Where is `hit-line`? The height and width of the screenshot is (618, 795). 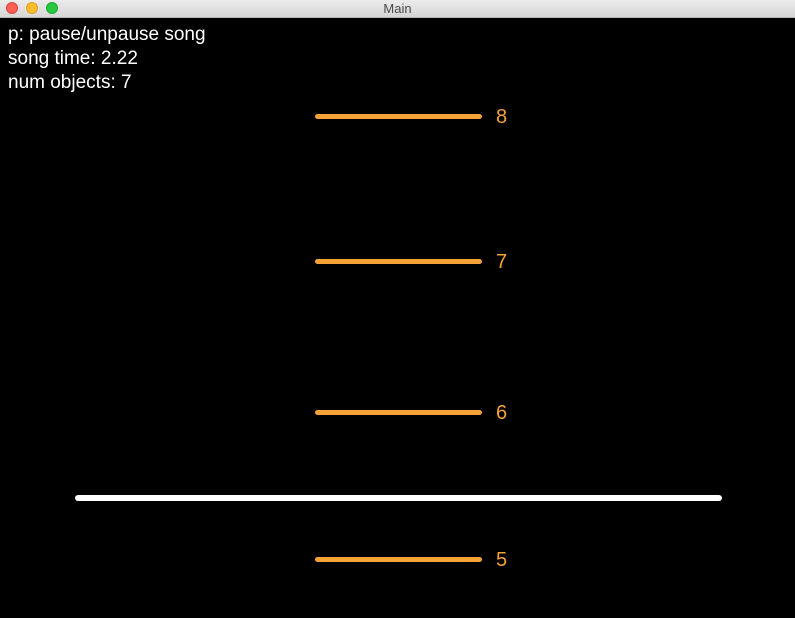
hit-line is located at coordinates (398, 498).